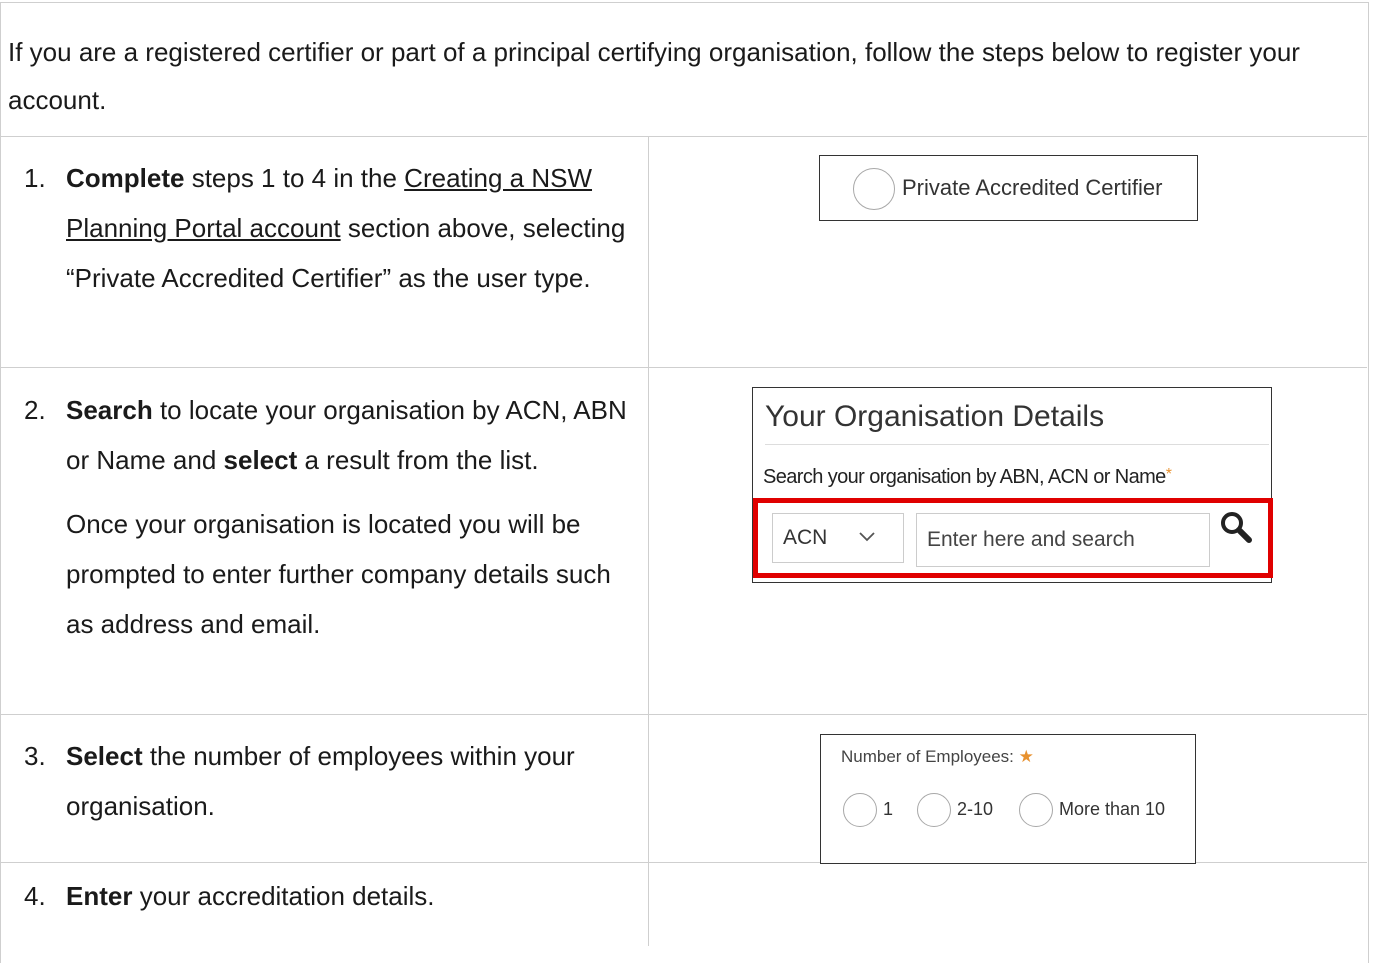  What do you see at coordinates (283, 896) in the screenshot?
I see `step-text: your accreditation details.` at bounding box center [283, 896].